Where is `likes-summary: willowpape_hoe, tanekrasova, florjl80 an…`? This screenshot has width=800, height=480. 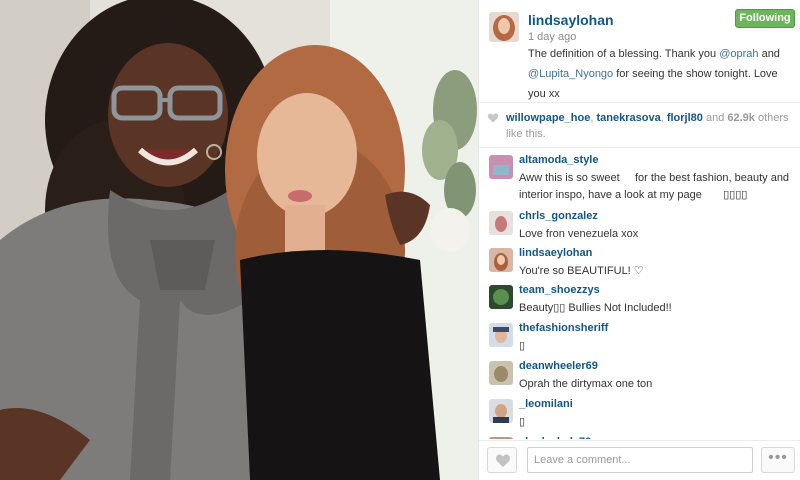 likes-summary: willowpape_hoe, tanekrasova, florjl80 an… is located at coordinates (639, 126).